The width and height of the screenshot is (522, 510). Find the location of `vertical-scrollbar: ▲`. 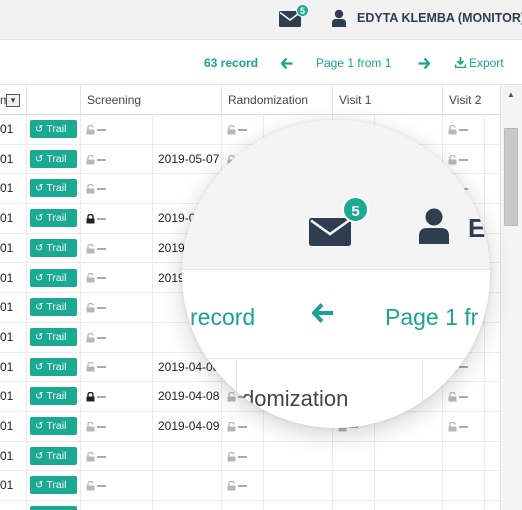

vertical-scrollbar: ▲ is located at coordinates (511, 298).